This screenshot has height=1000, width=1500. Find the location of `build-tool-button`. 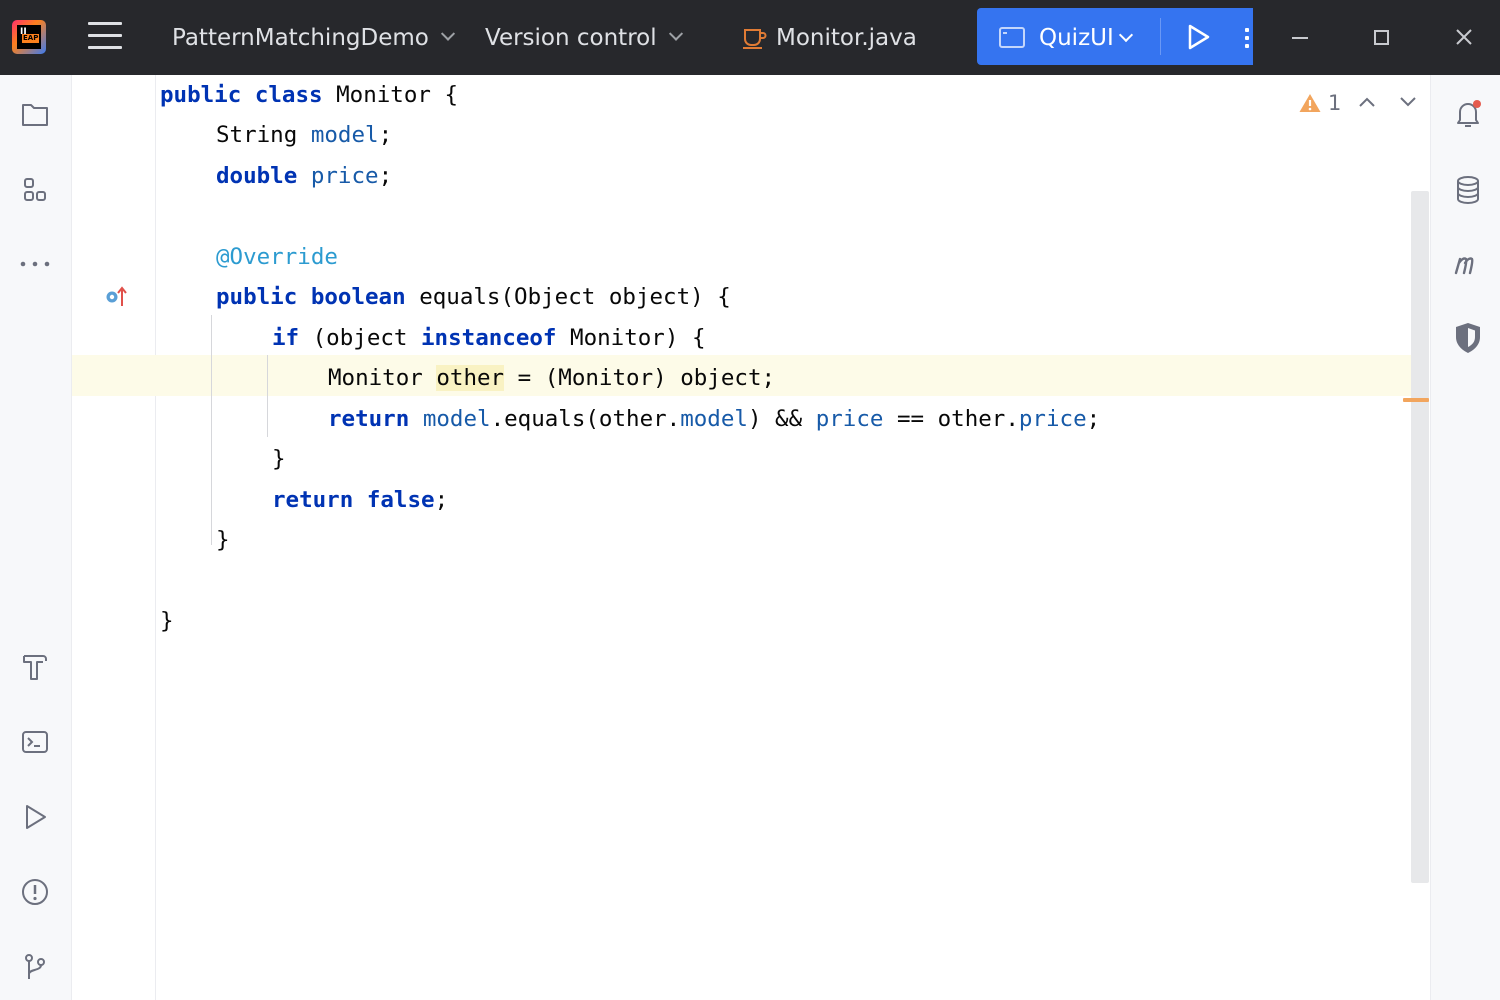

build-tool-button is located at coordinates (35, 667).